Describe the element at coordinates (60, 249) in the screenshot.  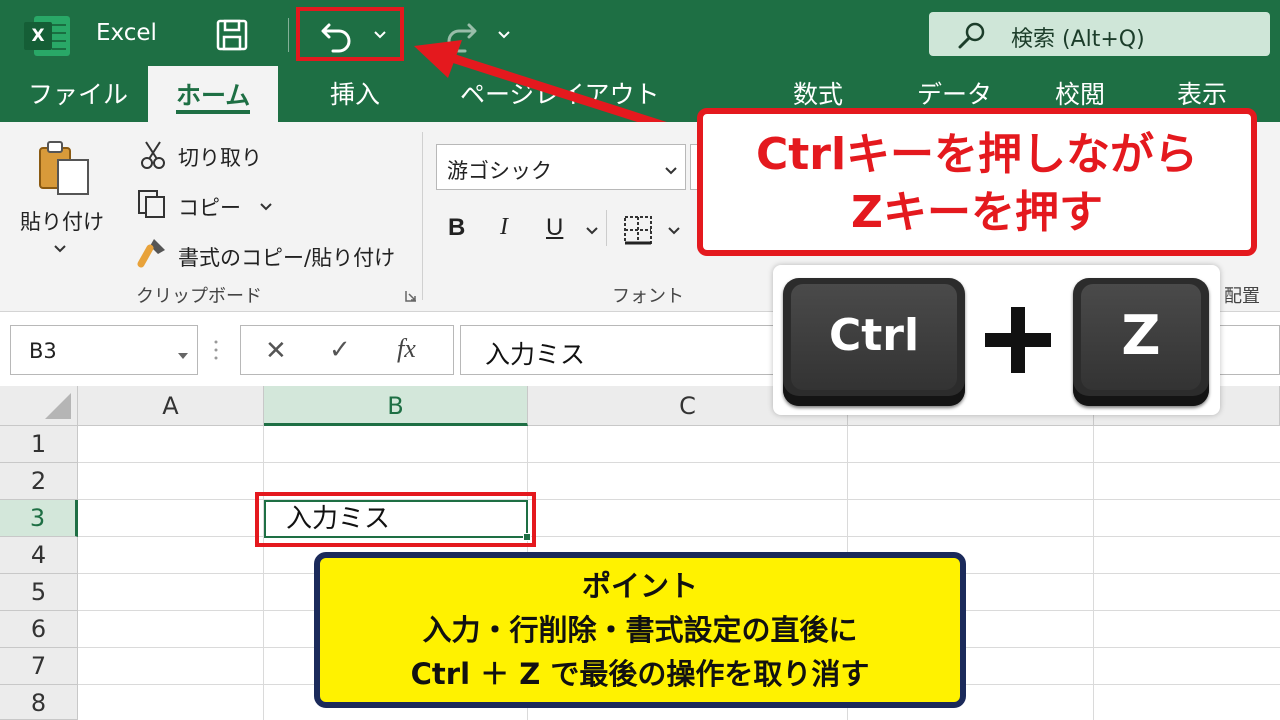
I see `paste-chevron-down-icon` at that location.